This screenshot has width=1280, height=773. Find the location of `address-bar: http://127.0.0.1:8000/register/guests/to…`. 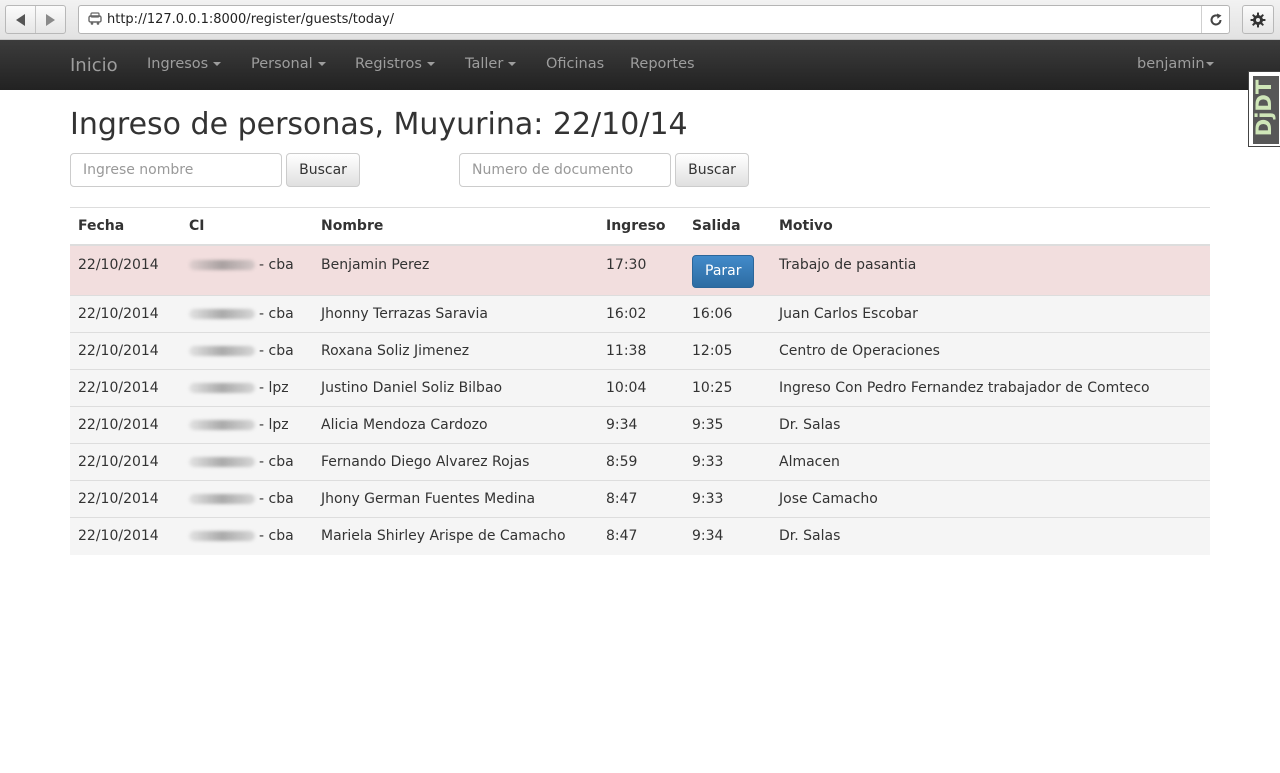

address-bar: http://127.0.0.1:8000/register/guests/to… is located at coordinates (654, 19).